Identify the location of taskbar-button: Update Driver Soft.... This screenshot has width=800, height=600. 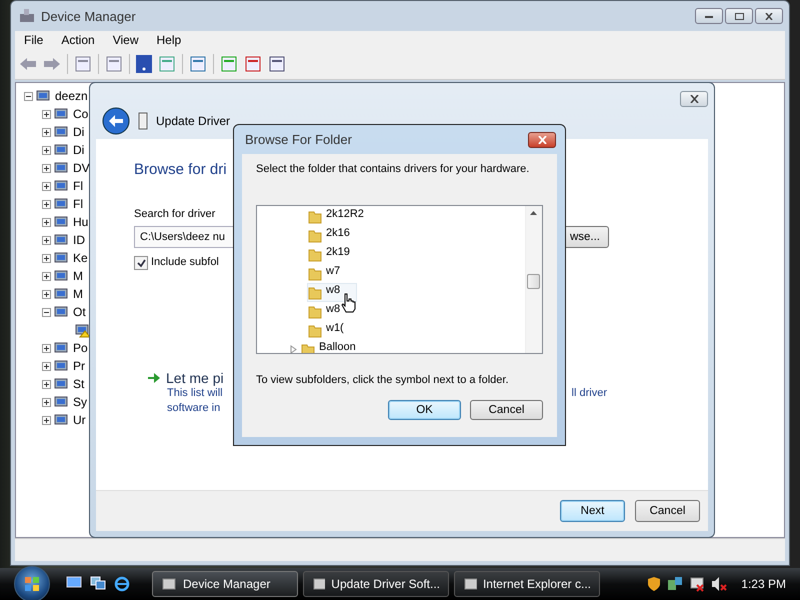
(376, 584).